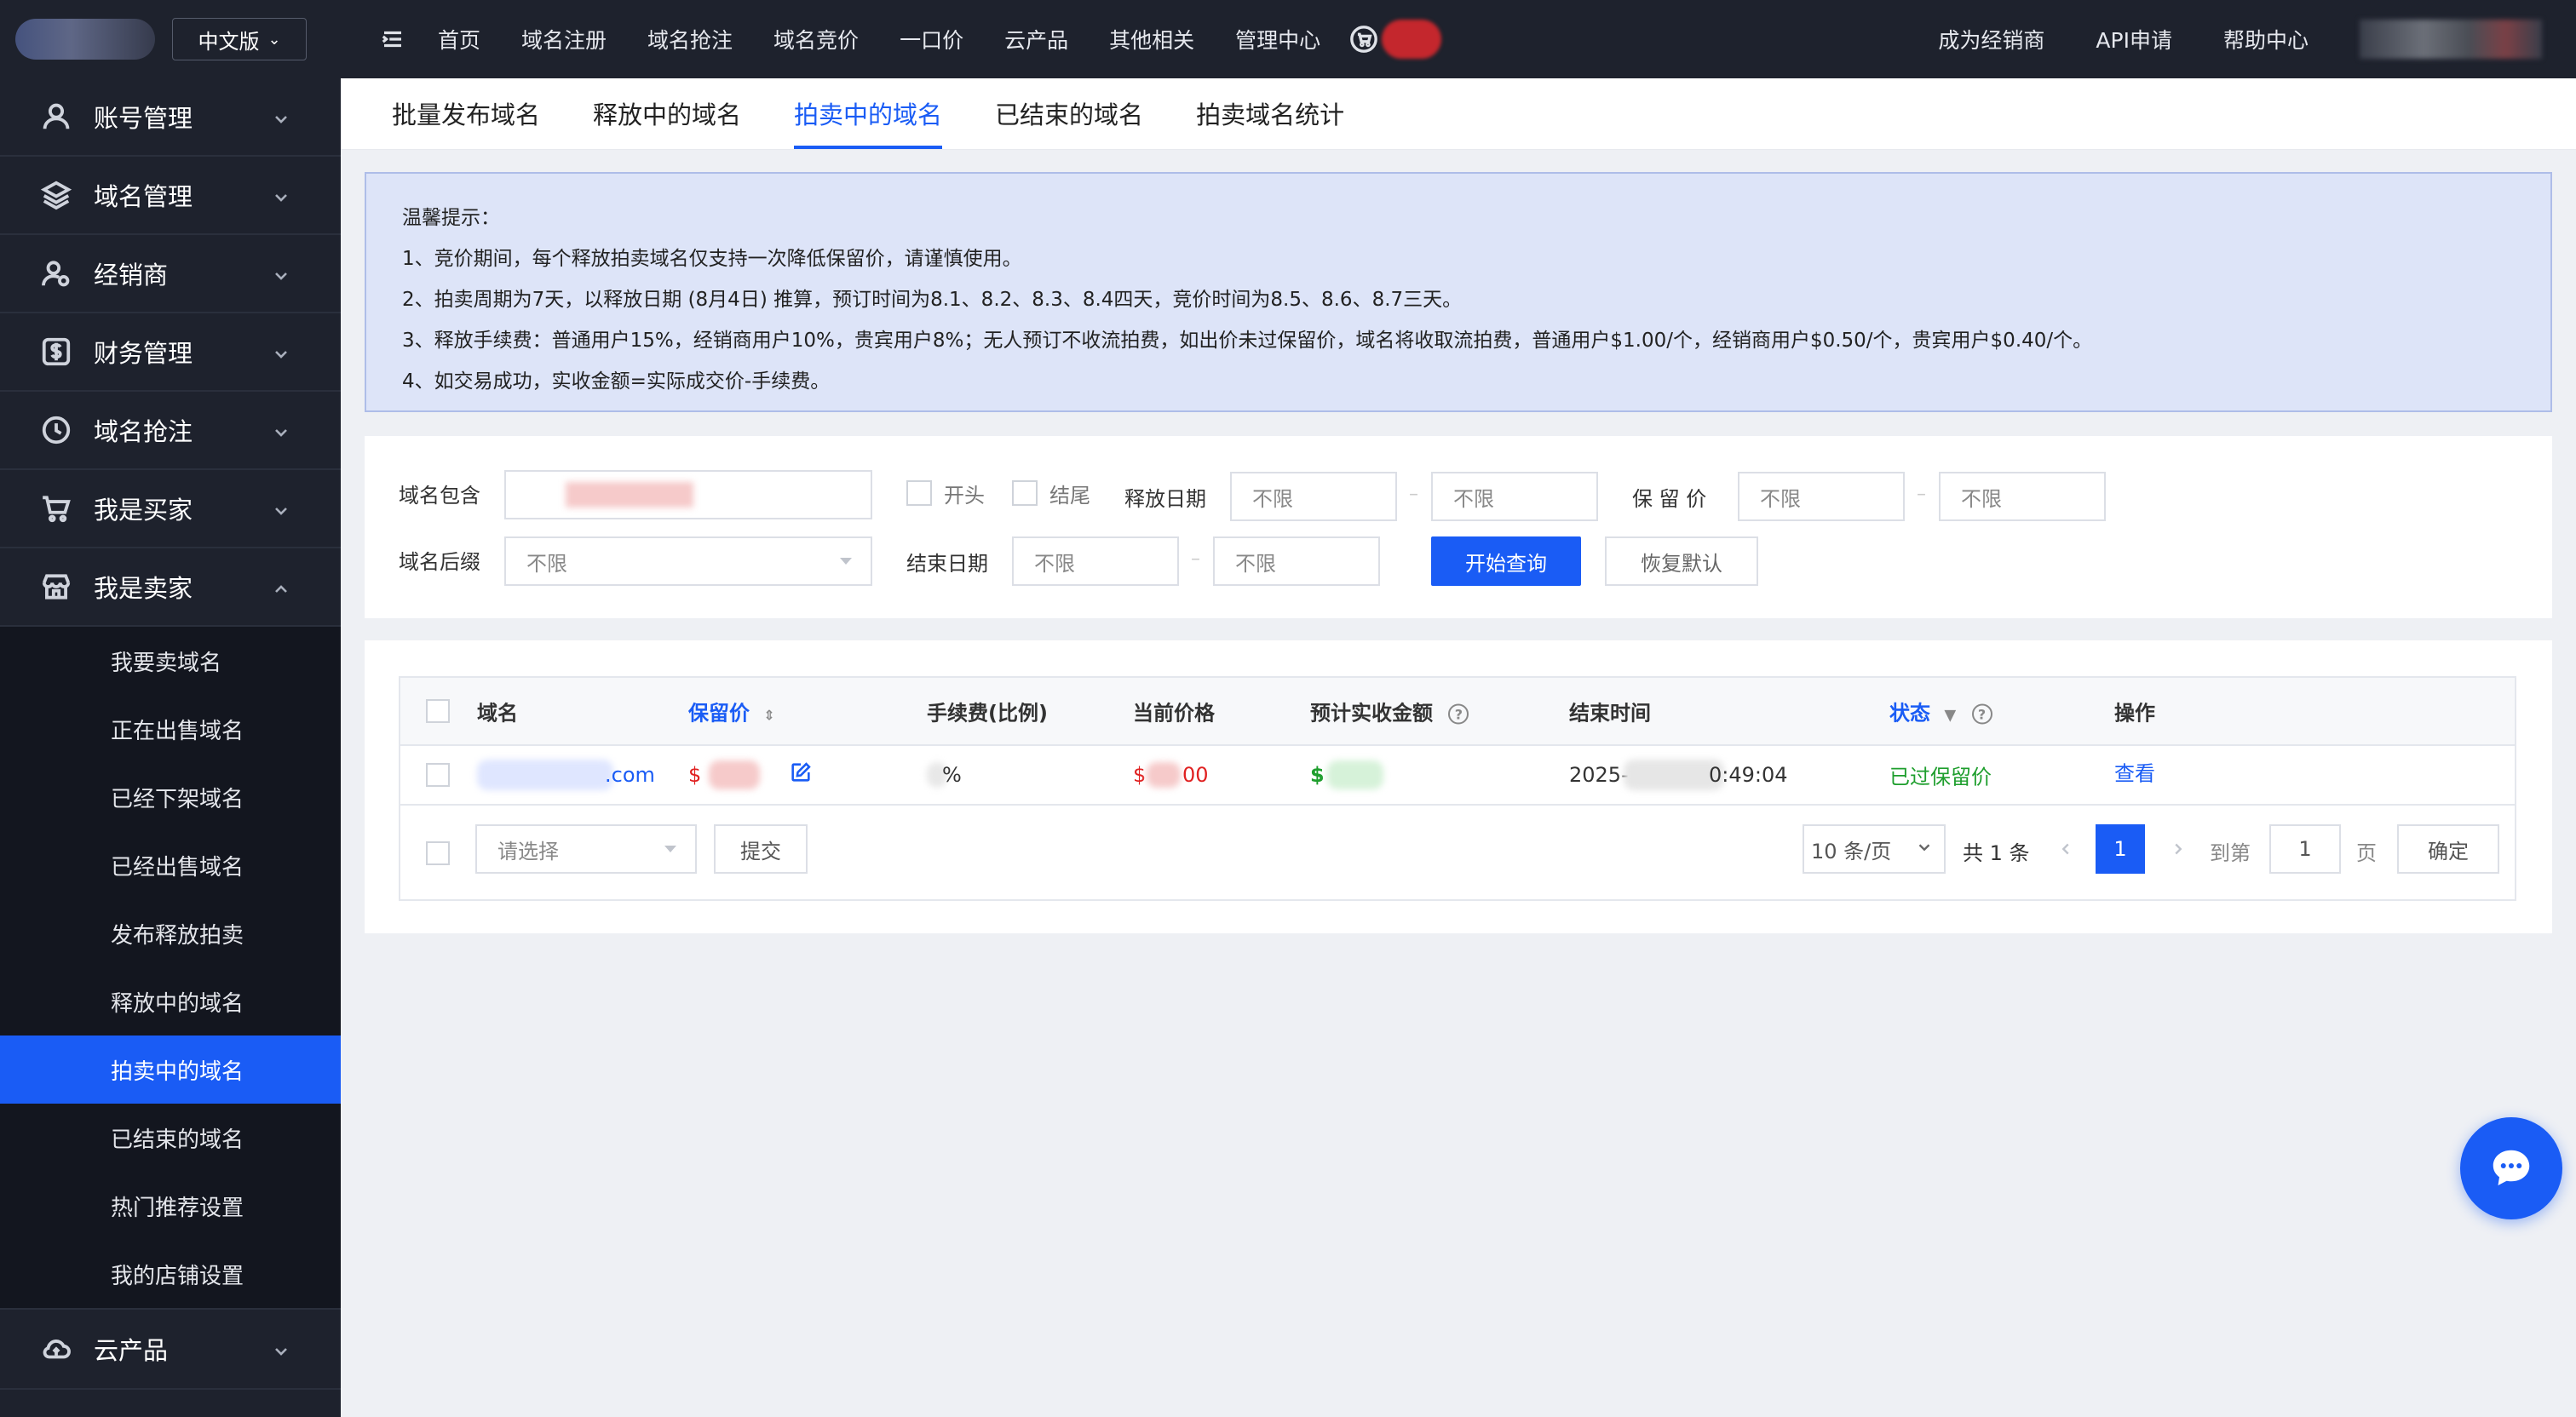 The height and width of the screenshot is (1417, 2576). I want to click on table-row: .com $ % $ 00 $ 2025- 0:49:04 已过保留价 查看, so click(1458, 776).